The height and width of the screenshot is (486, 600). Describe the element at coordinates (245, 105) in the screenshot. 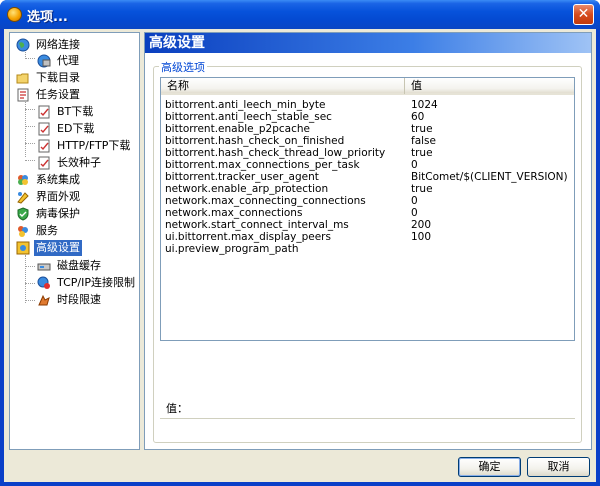

I see `row-name: bittorrent.anti_leech_min_byte` at that location.